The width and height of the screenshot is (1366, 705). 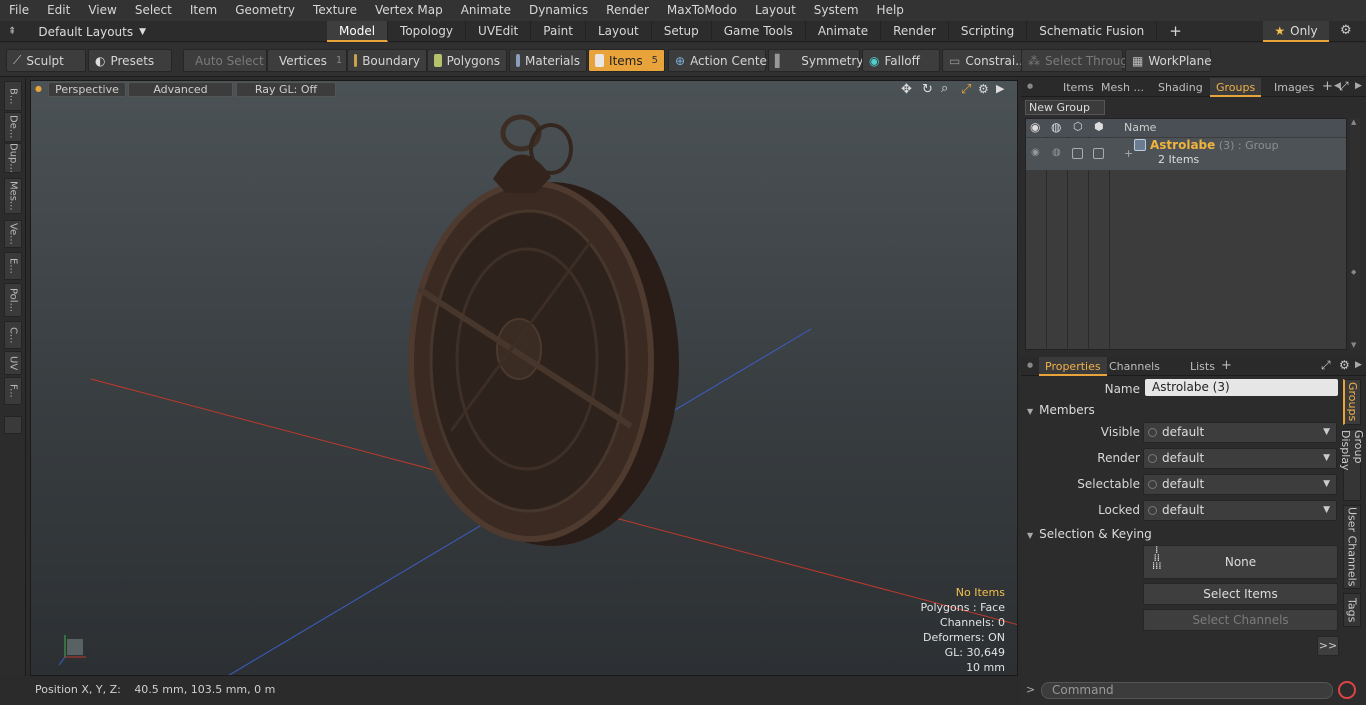 I want to click on tab-setup: Setup, so click(x=682, y=31).